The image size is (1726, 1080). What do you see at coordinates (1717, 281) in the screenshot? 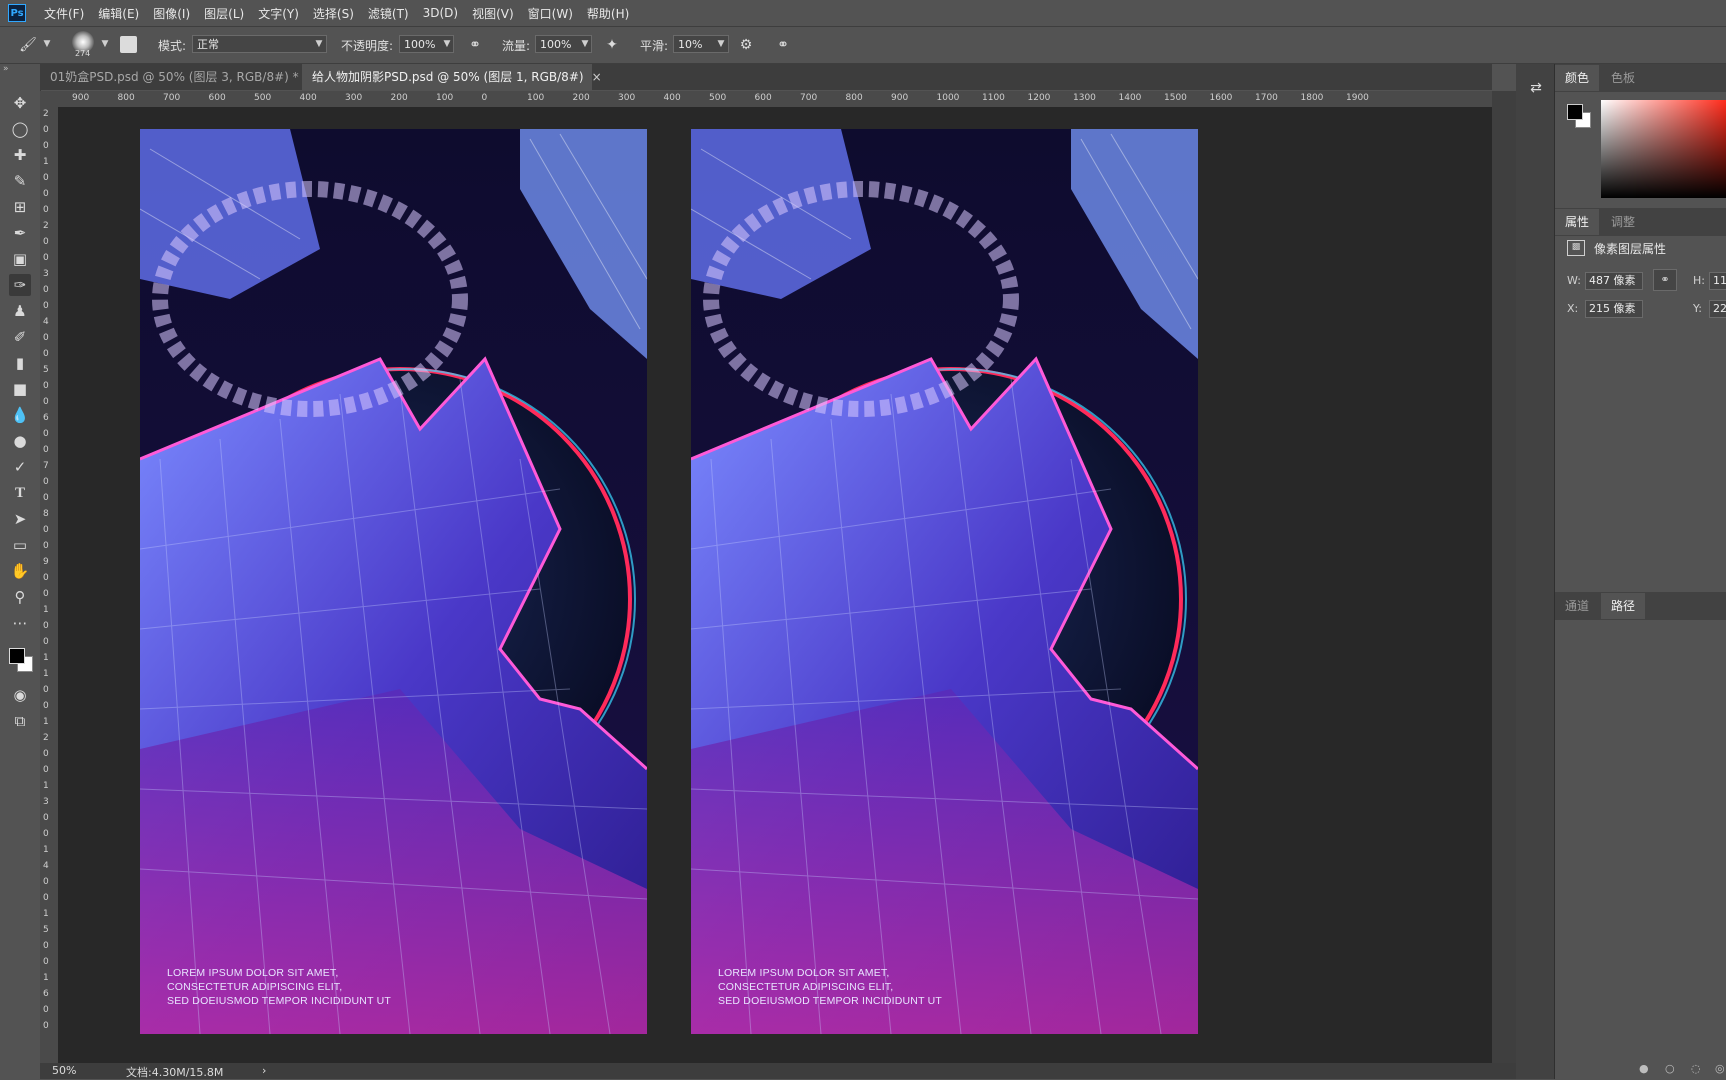
I see `height-input: 11` at bounding box center [1717, 281].